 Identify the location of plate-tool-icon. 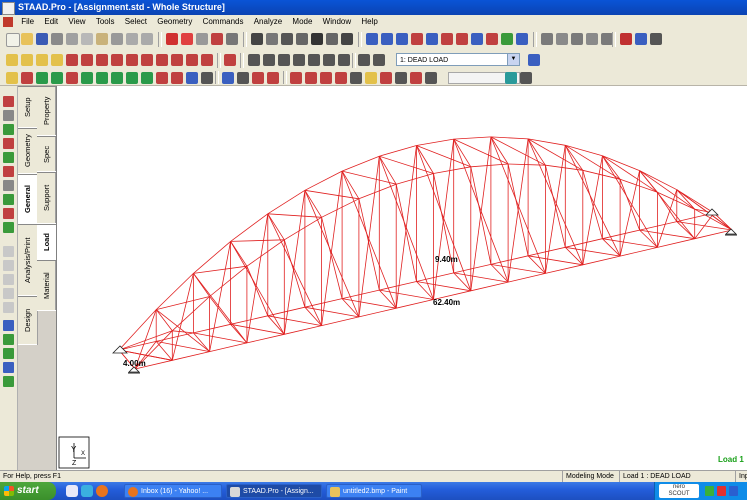
(8, 157).